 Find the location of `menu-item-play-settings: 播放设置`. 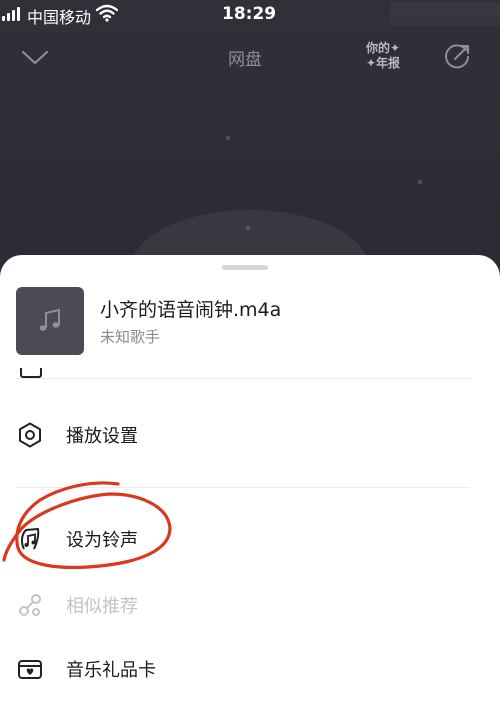

menu-item-play-settings: 播放设置 is located at coordinates (250, 435).